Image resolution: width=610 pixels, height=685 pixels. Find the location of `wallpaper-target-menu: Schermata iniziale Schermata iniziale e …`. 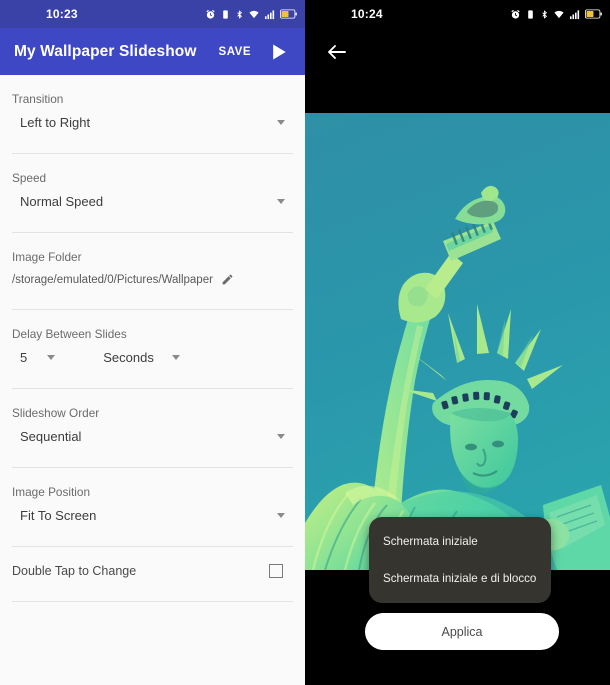

wallpaper-target-menu: Schermata iniziale Schermata iniziale e … is located at coordinates (460, 560).